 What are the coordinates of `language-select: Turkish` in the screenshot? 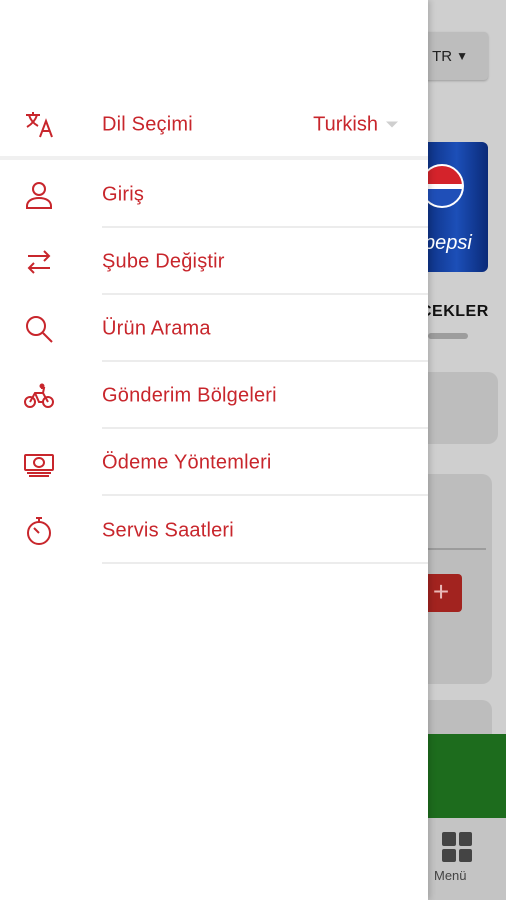 It's located at (355, 124).